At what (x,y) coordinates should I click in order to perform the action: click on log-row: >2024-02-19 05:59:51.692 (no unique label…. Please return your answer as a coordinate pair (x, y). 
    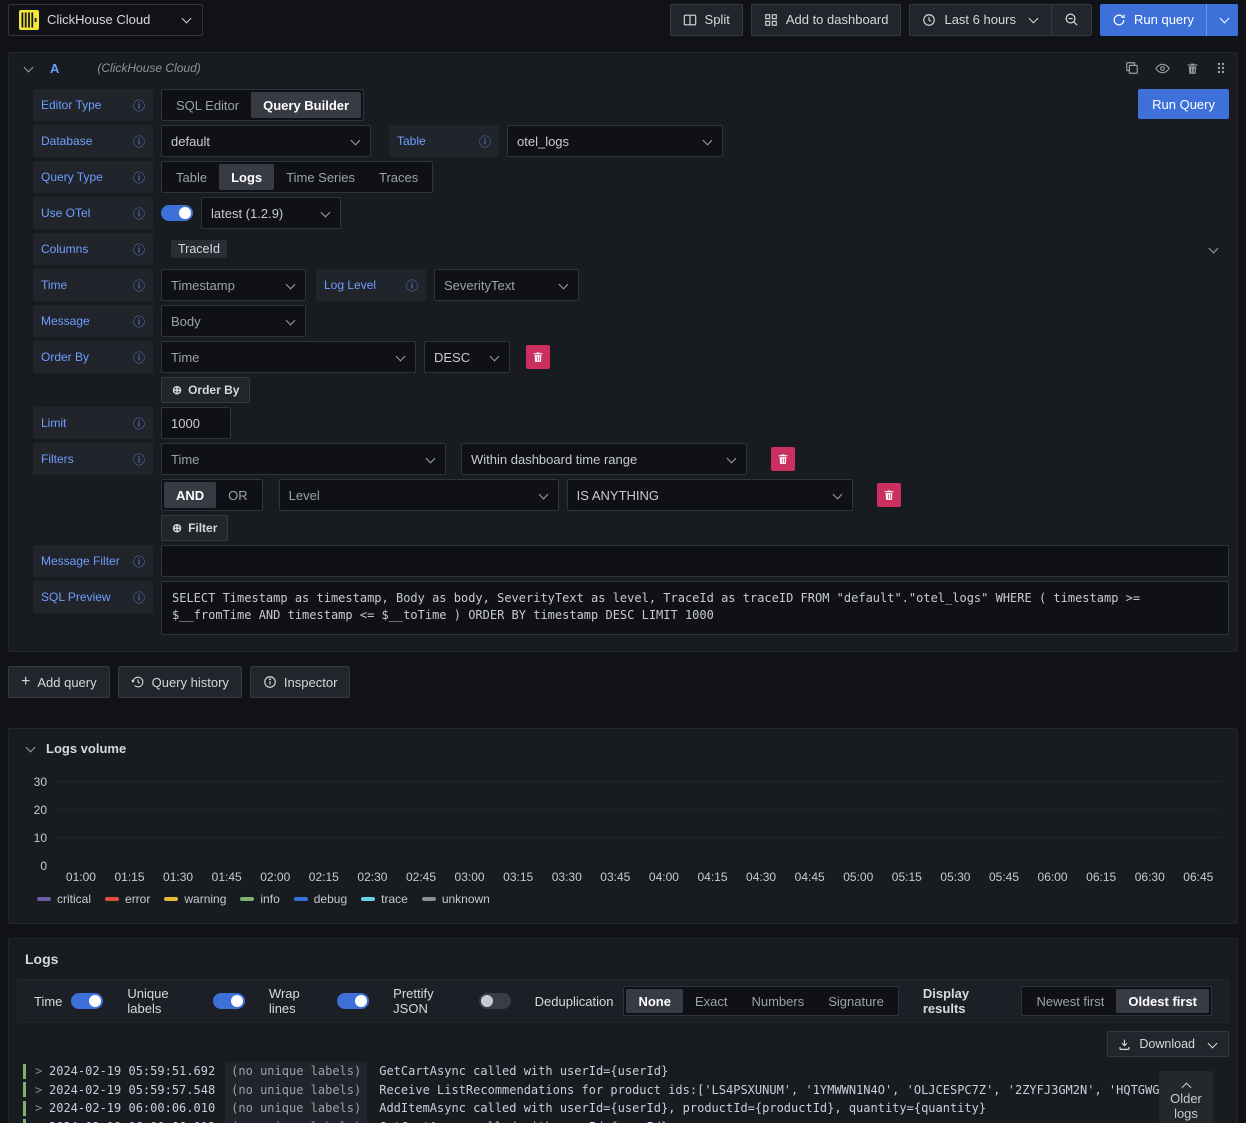
    Looking at the image, I should click on (623, 1071).